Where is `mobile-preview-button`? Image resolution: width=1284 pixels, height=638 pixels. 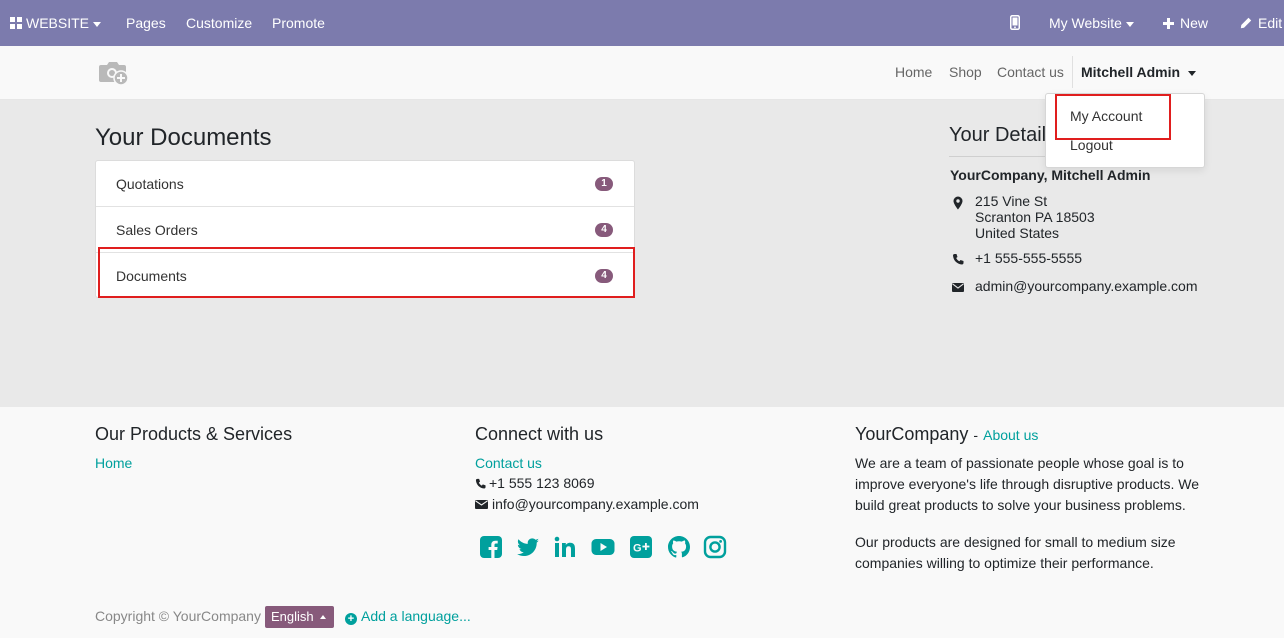 mobile-preview-button is located at coordinates (1015, 23).